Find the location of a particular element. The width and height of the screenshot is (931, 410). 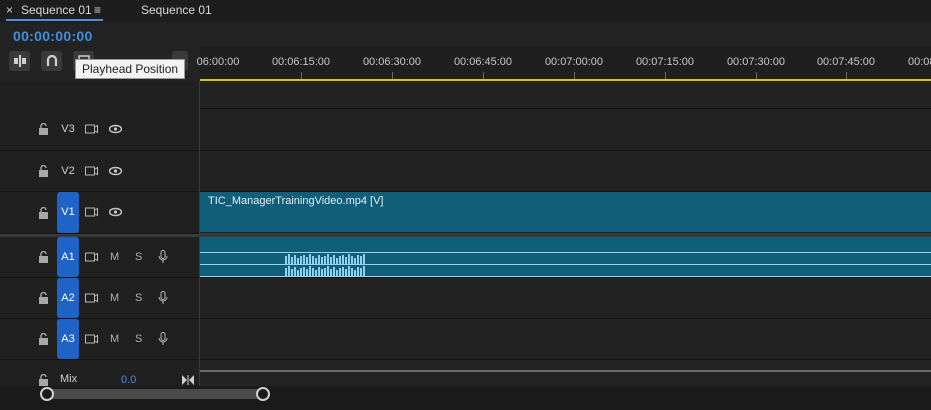

go-to-end-icon is located at coordinates (188, 380).